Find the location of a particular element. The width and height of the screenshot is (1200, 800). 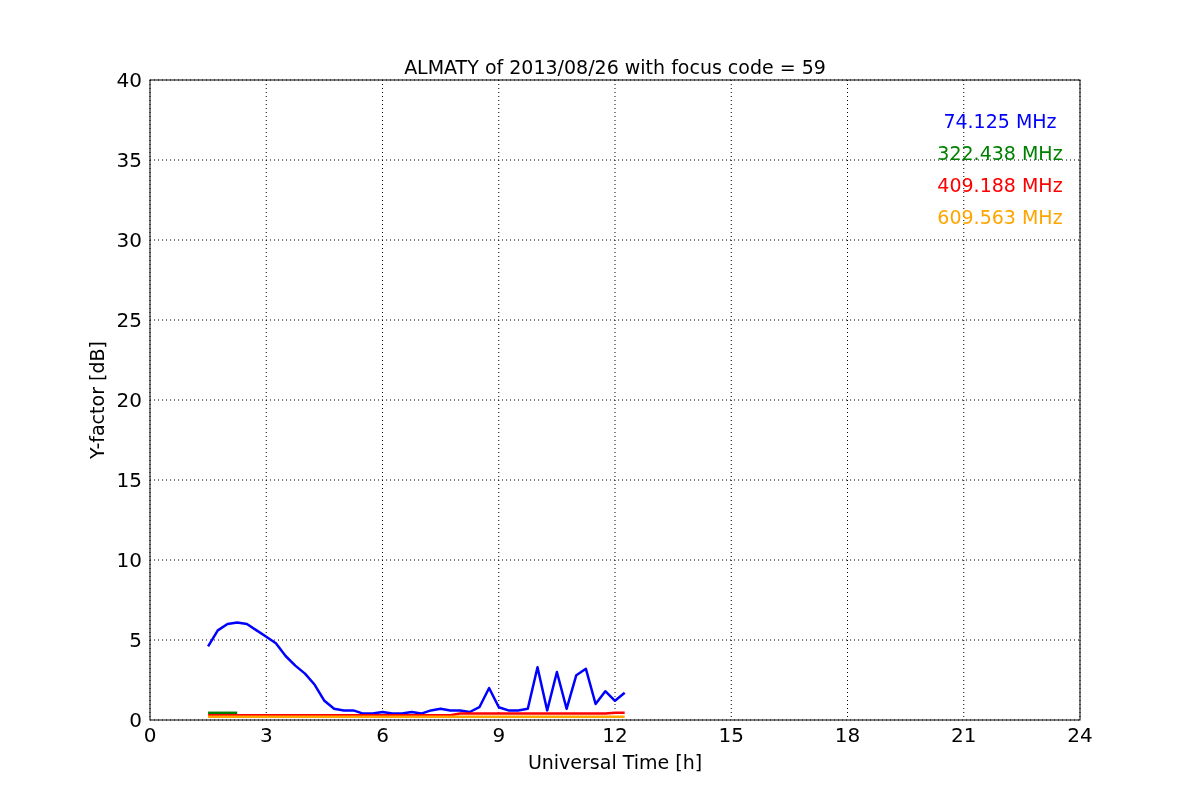

legend-label: 609.563 MHz is located at coordinates (1000, 217).